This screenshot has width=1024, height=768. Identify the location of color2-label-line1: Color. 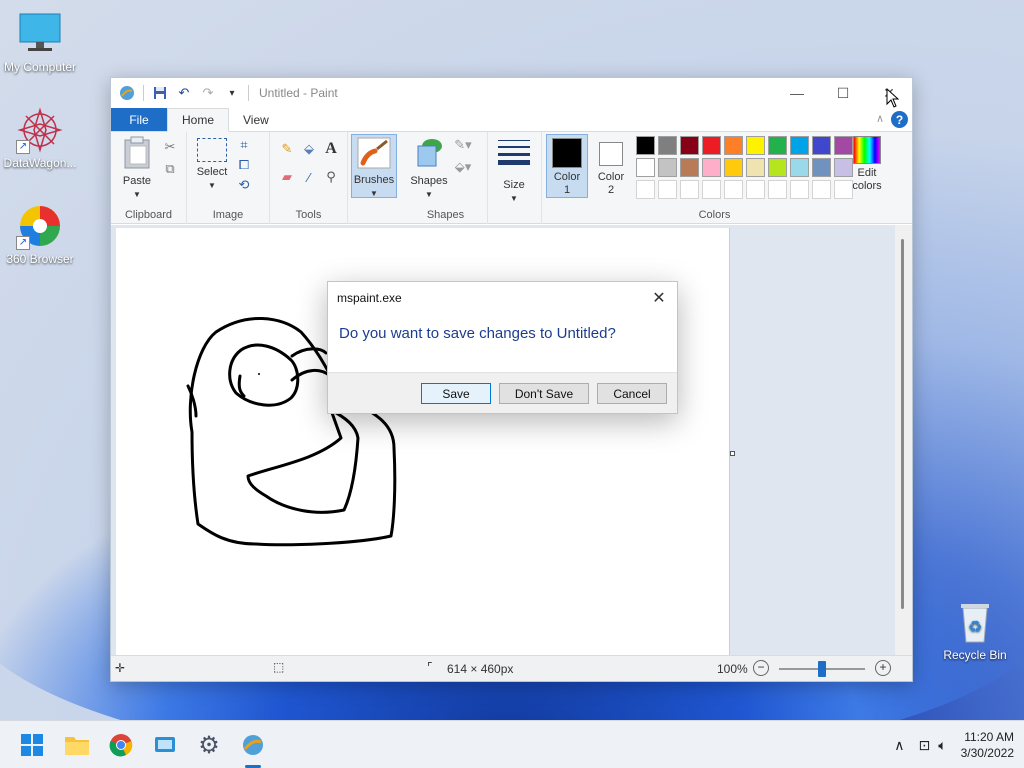
(611, 177).